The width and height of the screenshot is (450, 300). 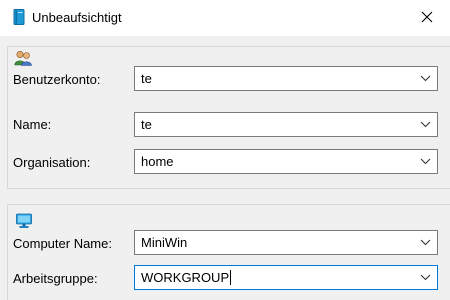 What do you see at coordinates (164, 242) in the screenshot?
I see `computer-name-value: MiniWin` at bounding box center [164, 242].